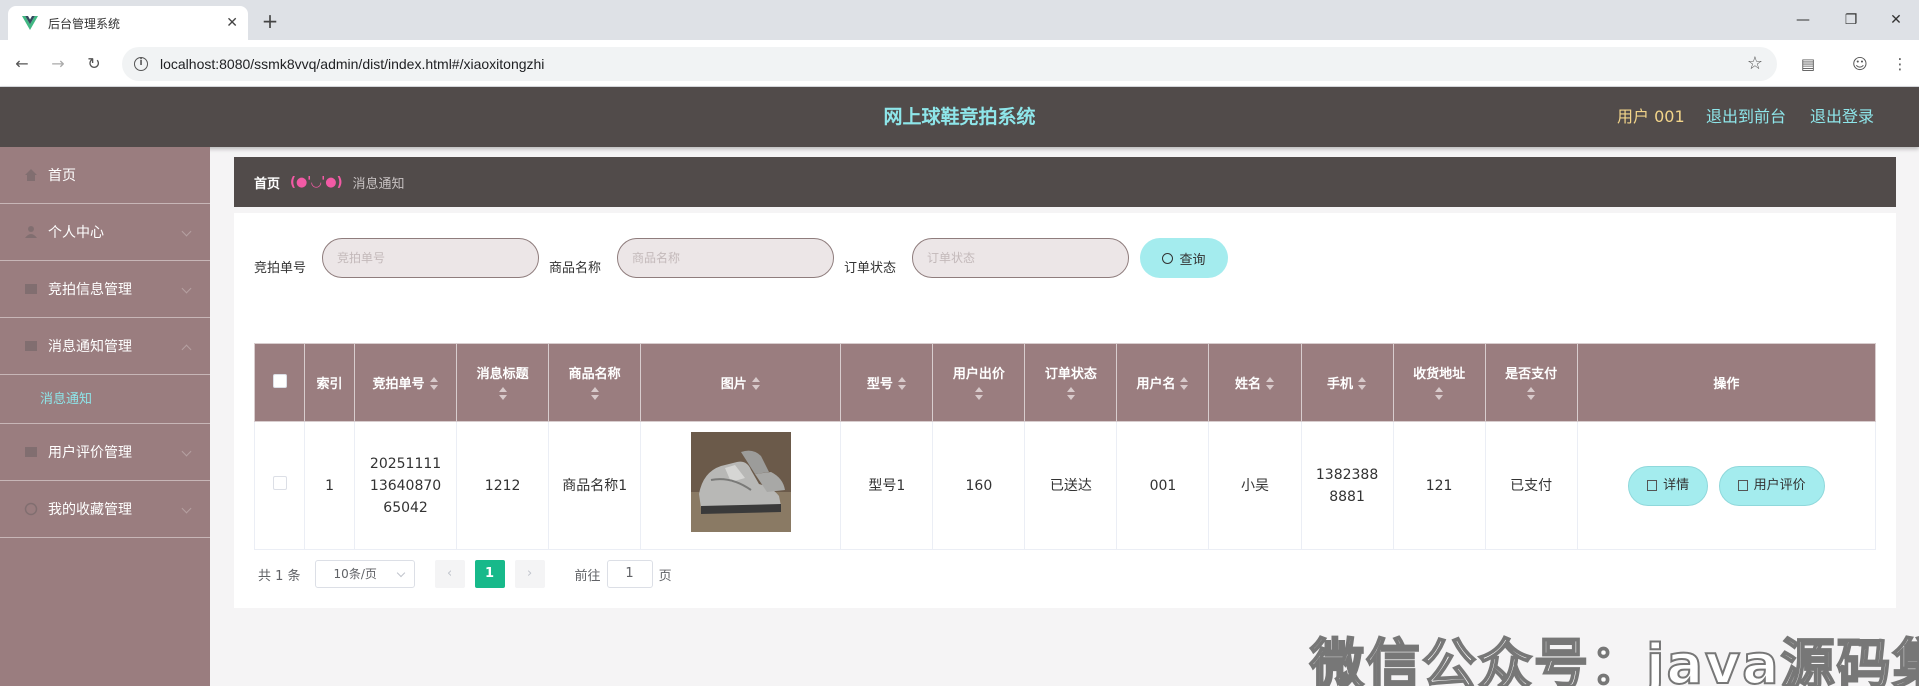  What do you see at coordinates (1803, 20) in the screenshot?
I see `minimize-icon: —` at bounding box center [1803, 20].